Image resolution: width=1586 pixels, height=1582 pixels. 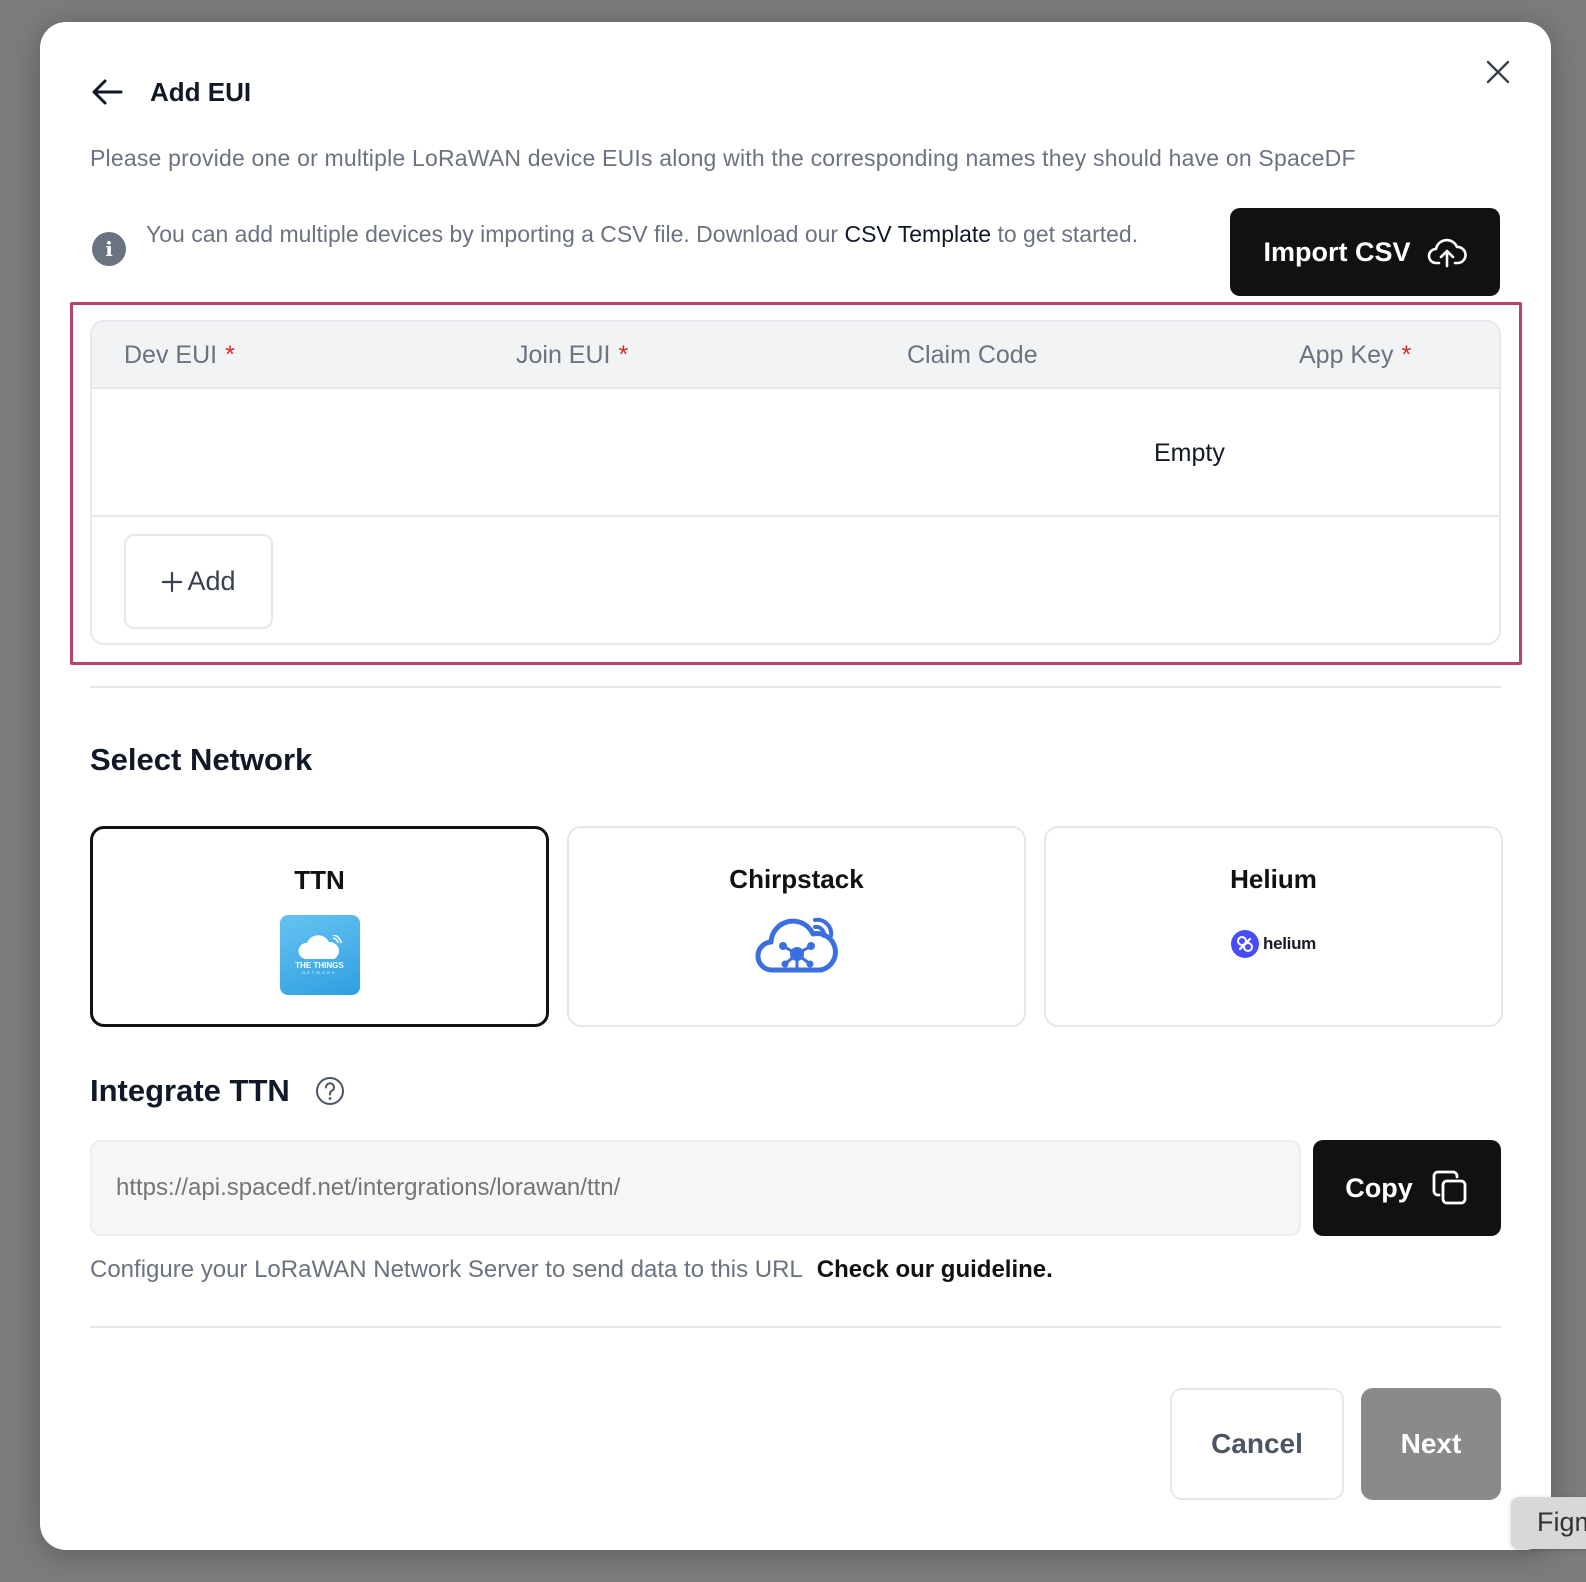 I want to click on ttn-logo-subtext: NETWORK, so click(x=319, y=972).